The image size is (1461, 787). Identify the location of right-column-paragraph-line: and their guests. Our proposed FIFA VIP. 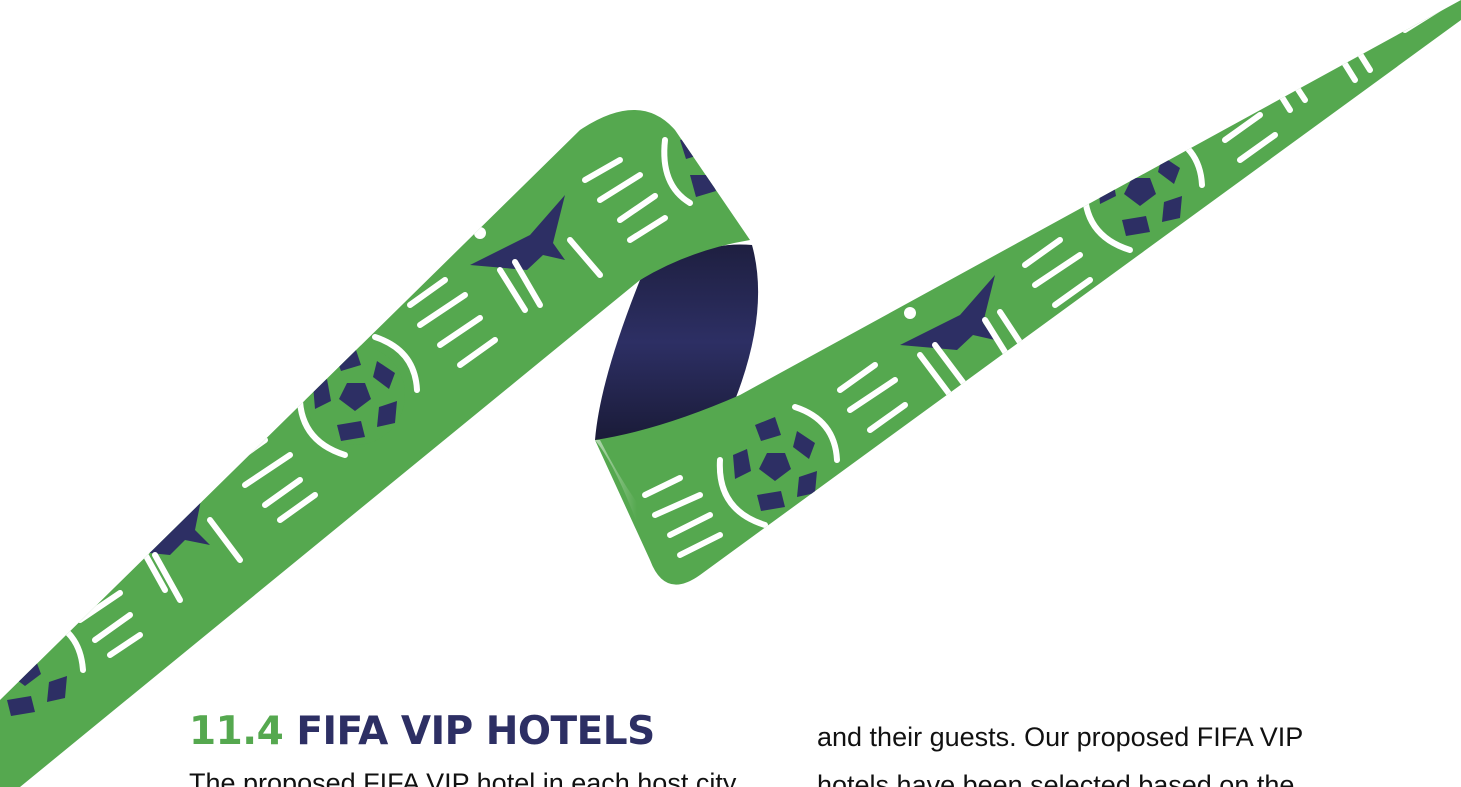
(1060, 737).